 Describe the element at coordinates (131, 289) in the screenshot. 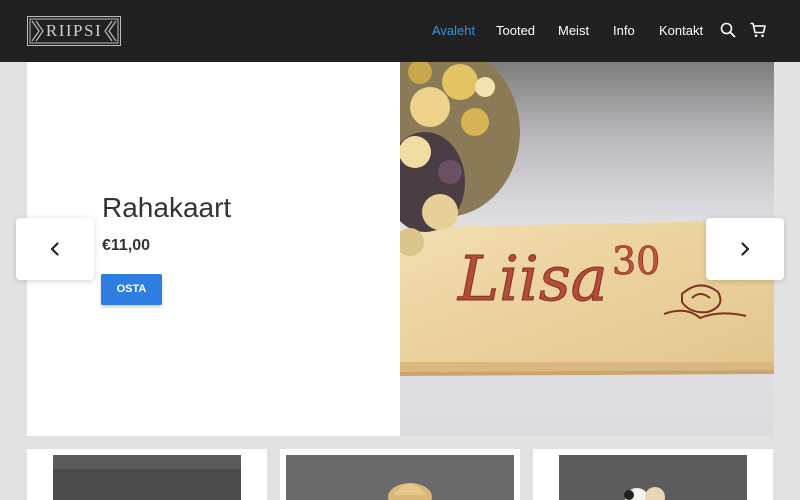

I see `buy-button: OSTA` at that location.